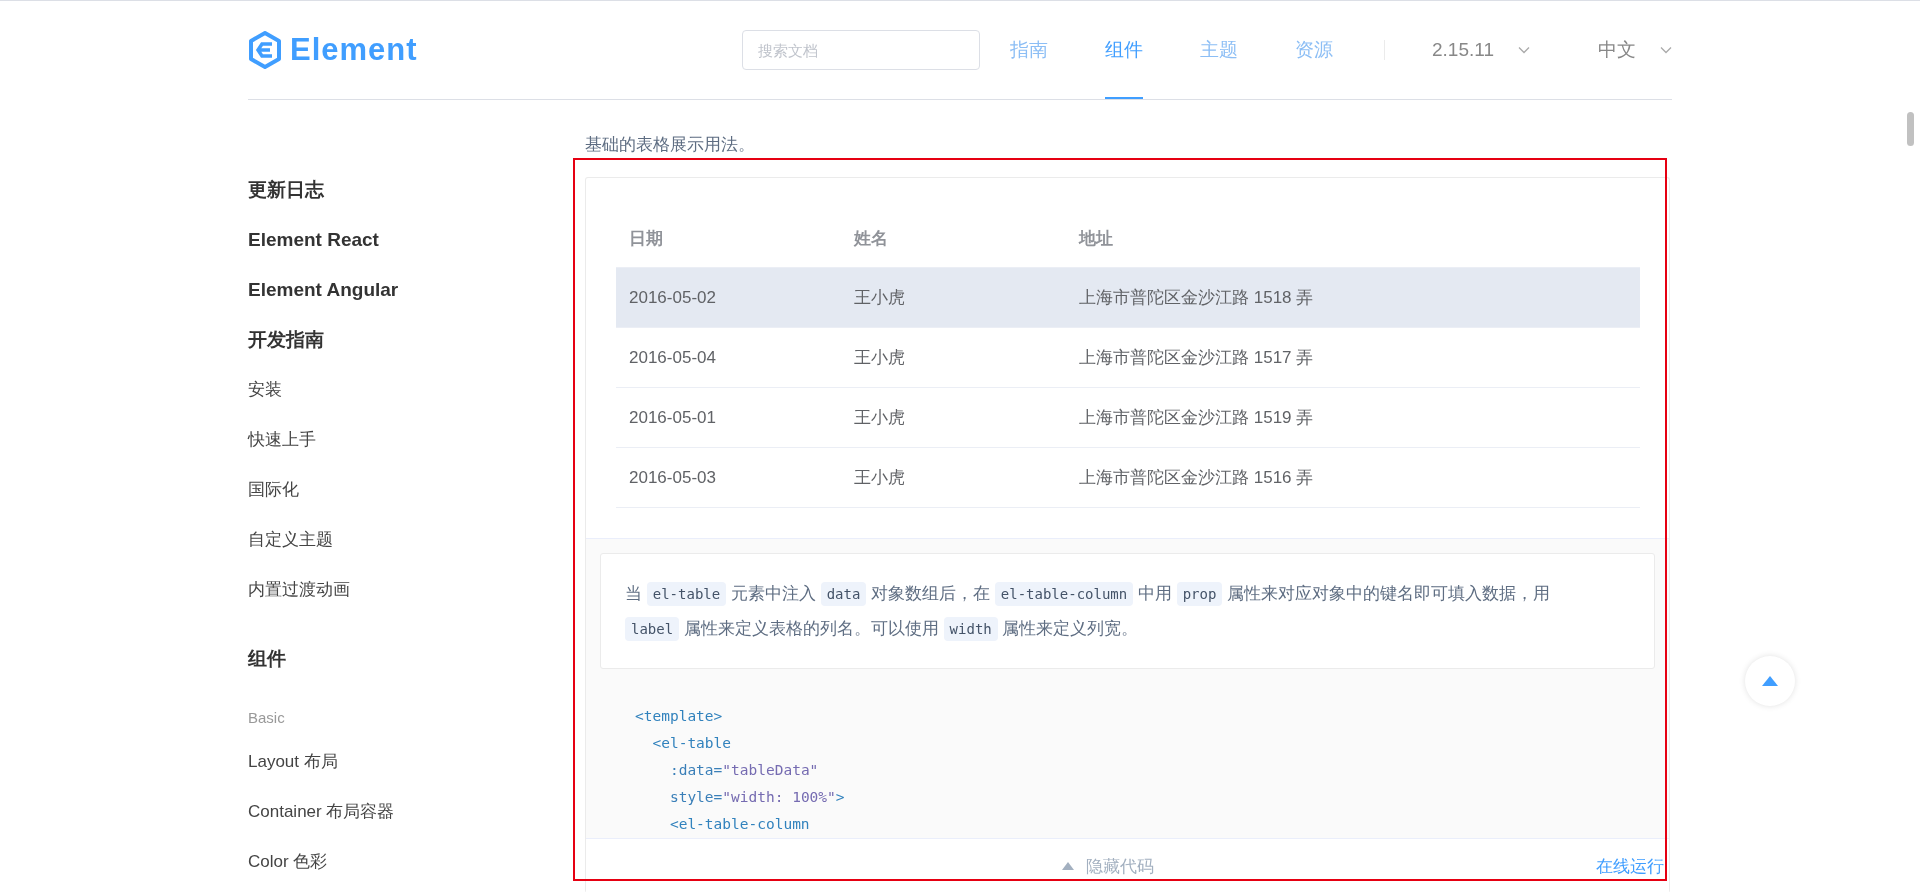  Describe the element at coordinates (672, 417) in the screenshot. I see `table-cell: 2016-05-01` at that location.